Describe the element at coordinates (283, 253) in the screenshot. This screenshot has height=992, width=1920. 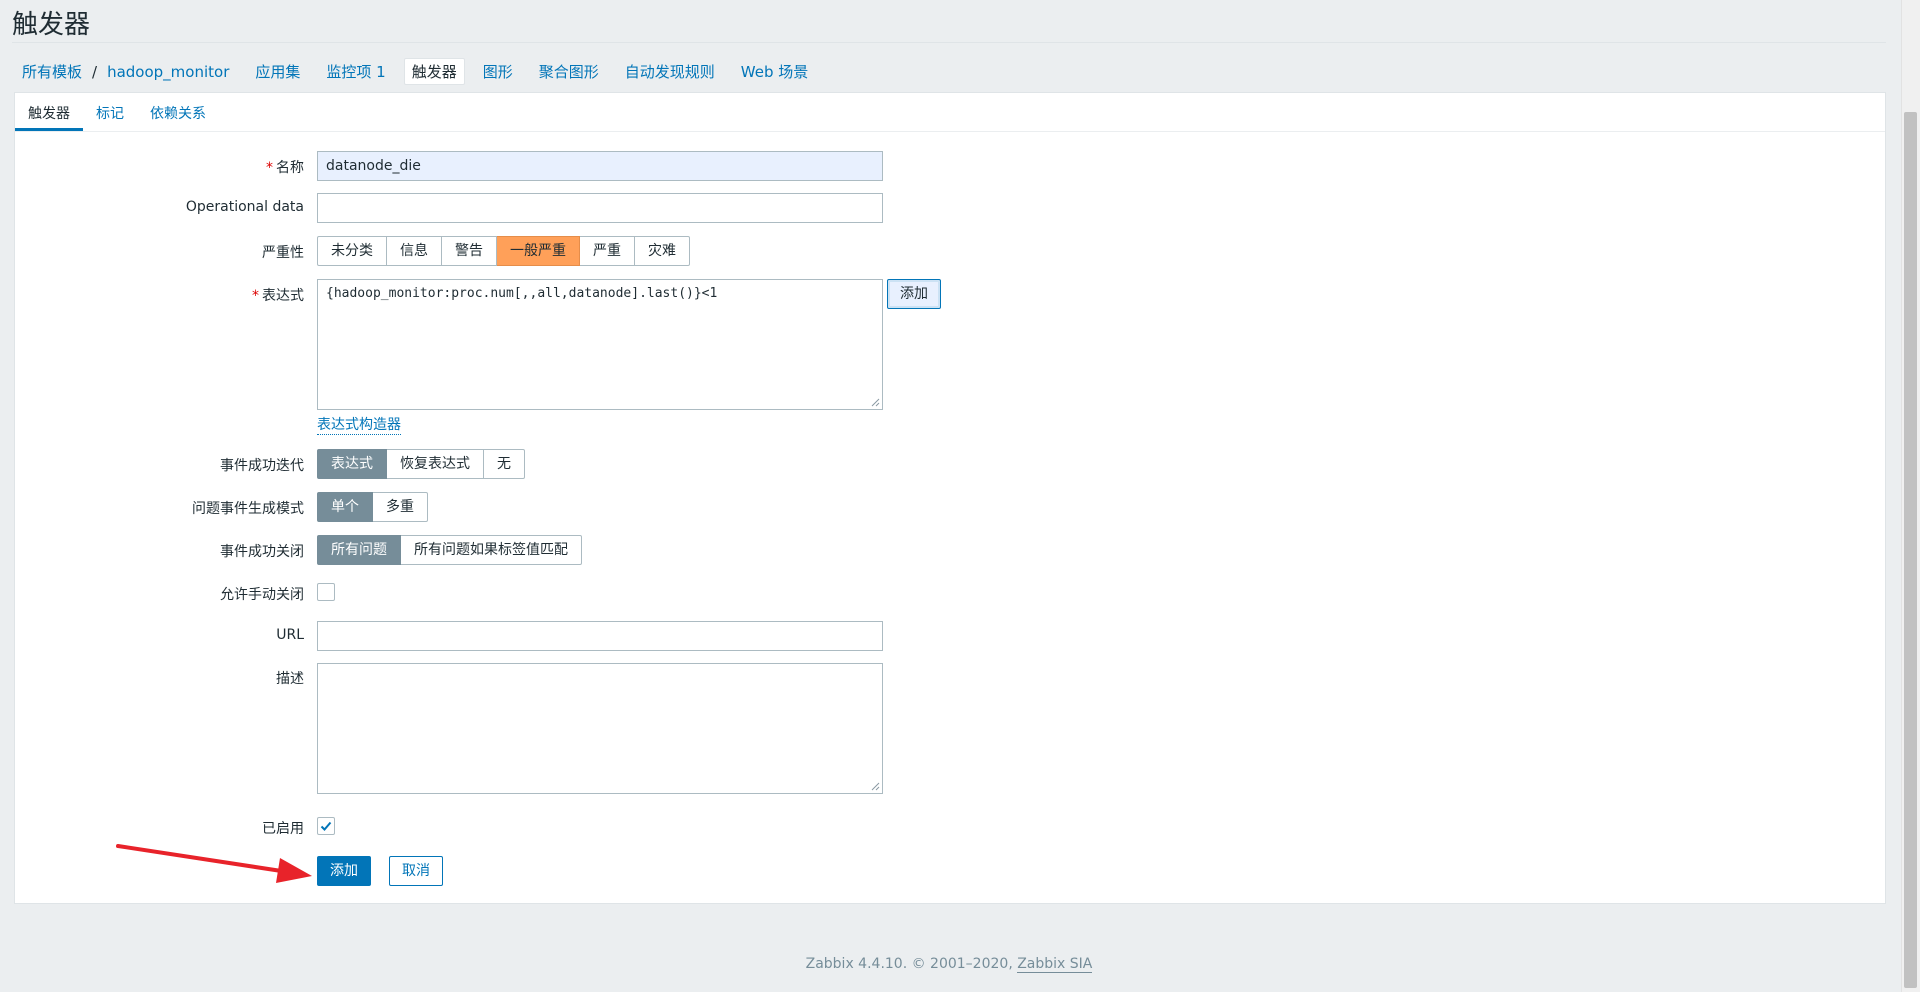
I see `severity-label: 严重性` at that location.